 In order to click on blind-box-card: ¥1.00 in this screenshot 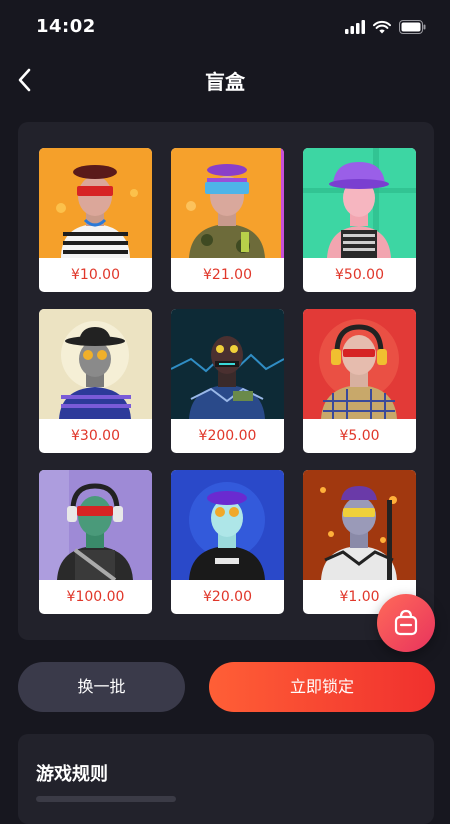, I will do `click(359, 542)`.